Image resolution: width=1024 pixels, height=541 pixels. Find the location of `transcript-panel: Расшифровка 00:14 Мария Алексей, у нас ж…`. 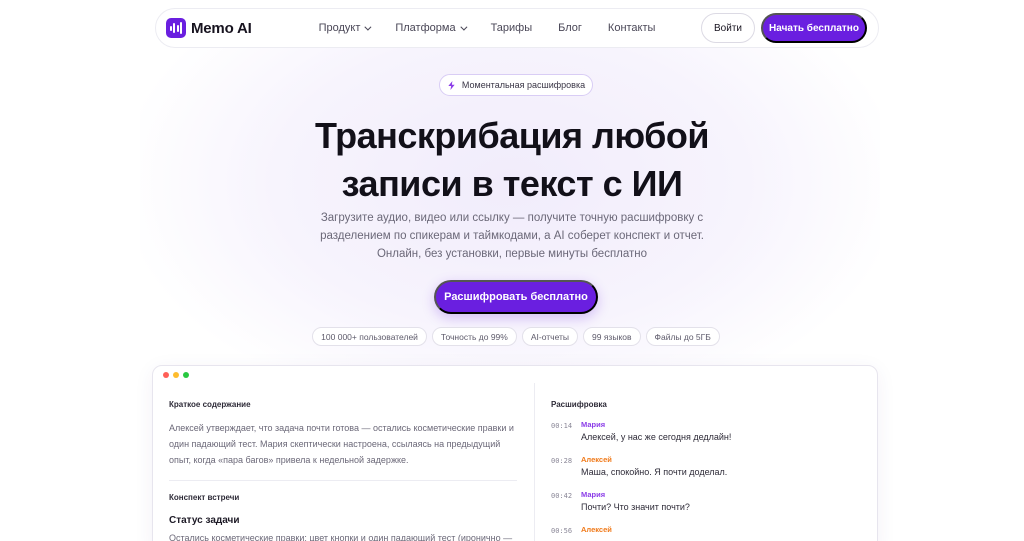

transcript-panel: Расшифровка 00:14 Мария Алексей, у нас ж… is located at coordinates (706, 470).